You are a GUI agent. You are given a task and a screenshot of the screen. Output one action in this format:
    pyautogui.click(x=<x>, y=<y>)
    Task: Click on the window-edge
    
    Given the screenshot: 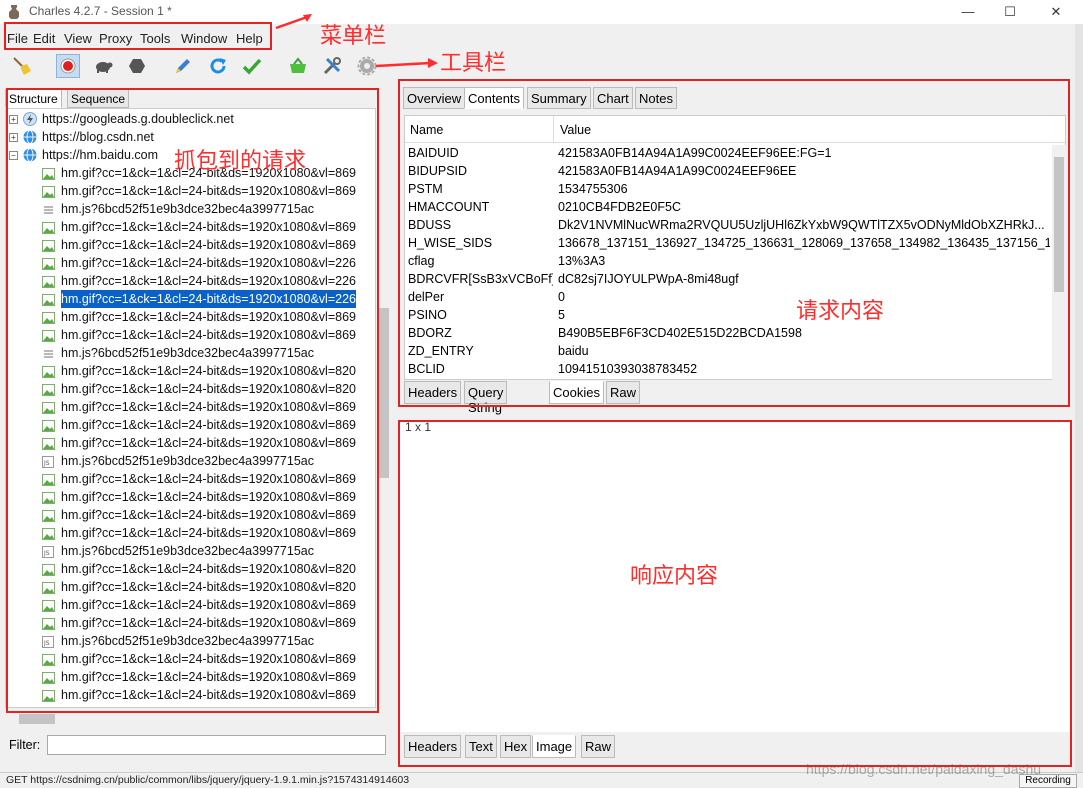 What is the action you would take?
    pyautogui.click(x=1079, y=398)
    